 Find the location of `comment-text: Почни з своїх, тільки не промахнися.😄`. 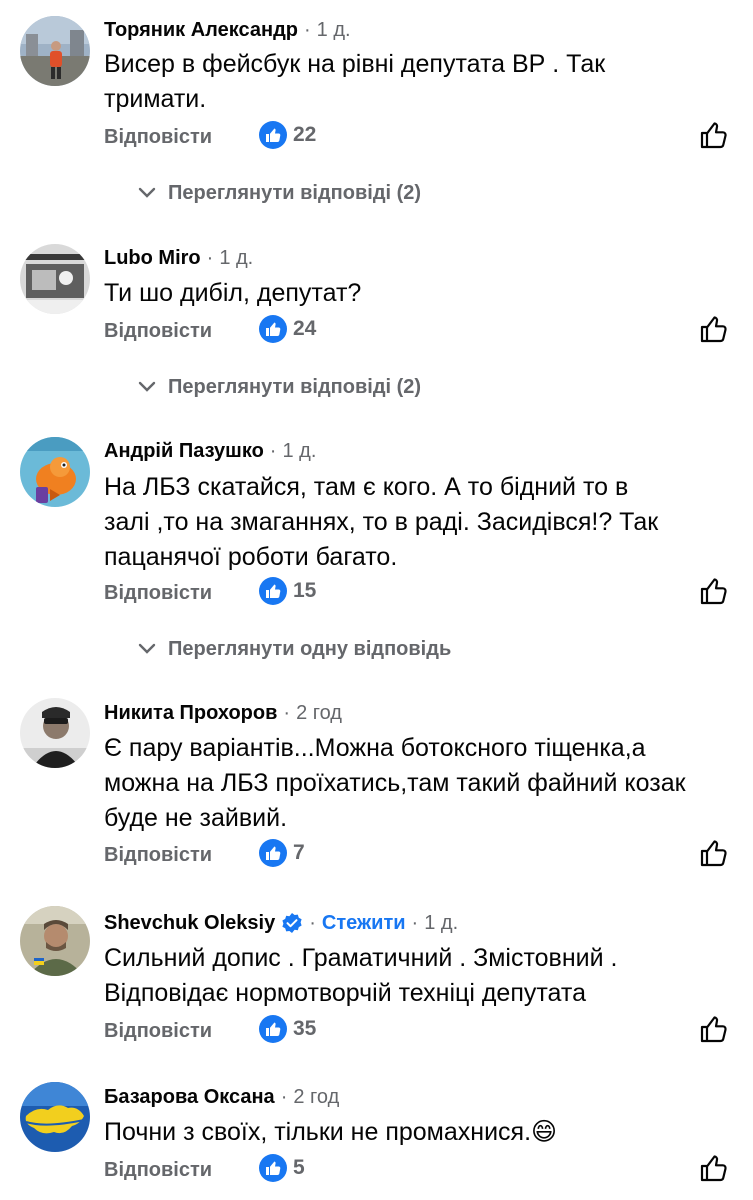

comment-text: Почни з своїх, тільки не промахнися.😄 is located at coordinates (419, 1132).